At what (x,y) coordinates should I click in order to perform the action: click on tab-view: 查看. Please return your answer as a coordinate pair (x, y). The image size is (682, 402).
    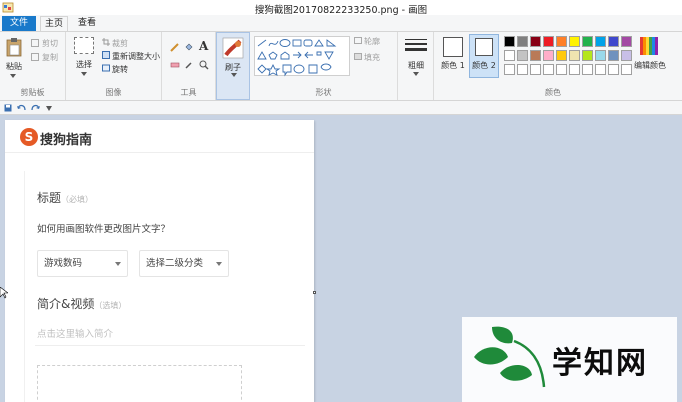
    Looking at the image, I should click on (87, 23).